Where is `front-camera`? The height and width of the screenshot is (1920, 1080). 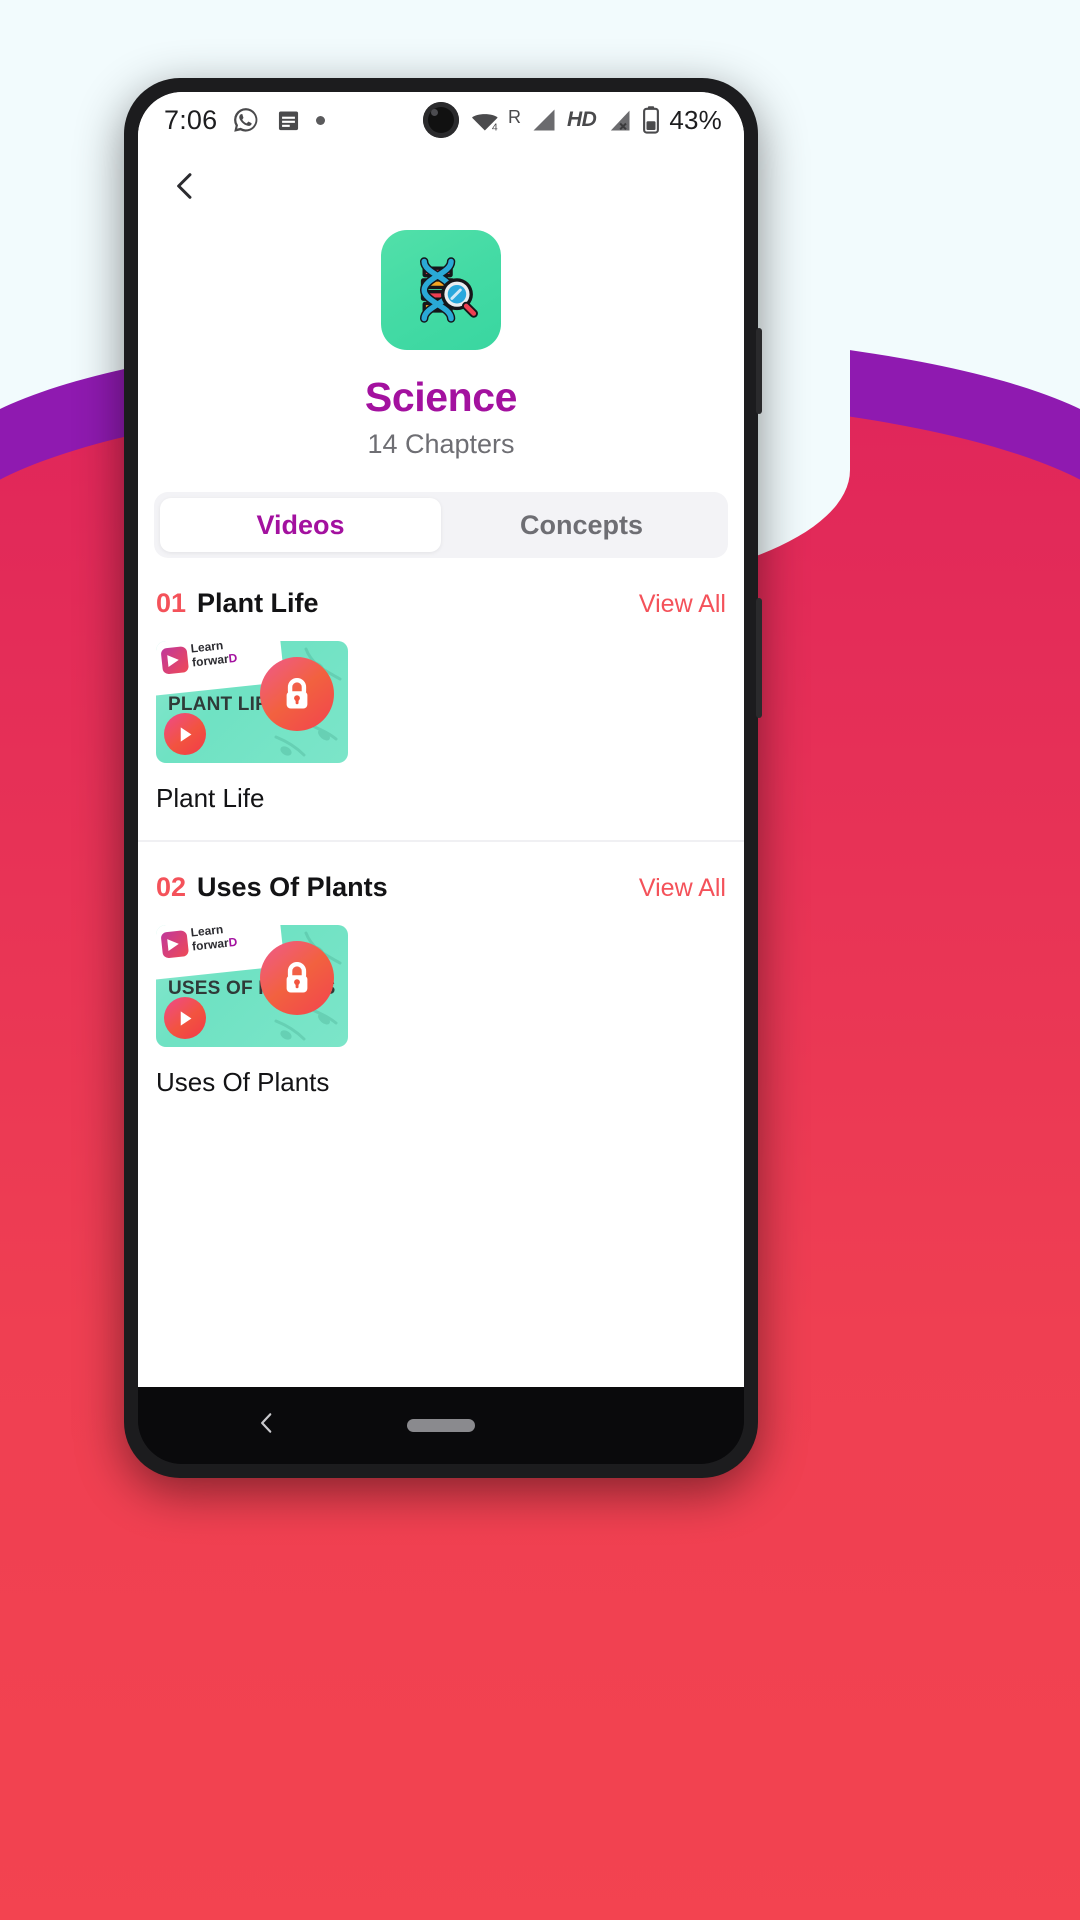
front-camera is located at coordinates (441, 120).